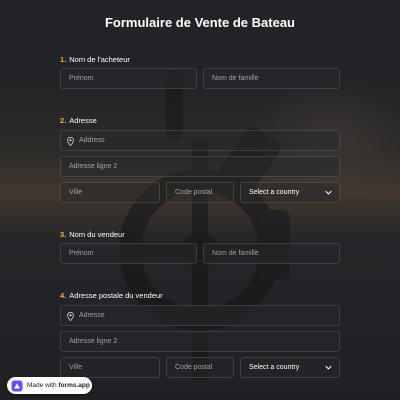 The image size is (400, 400). What do you see at coordinates (271, 78) in the screenshot?
I see `buyer-last-name-field: Nom de famille` at bounding box center [271, 78].